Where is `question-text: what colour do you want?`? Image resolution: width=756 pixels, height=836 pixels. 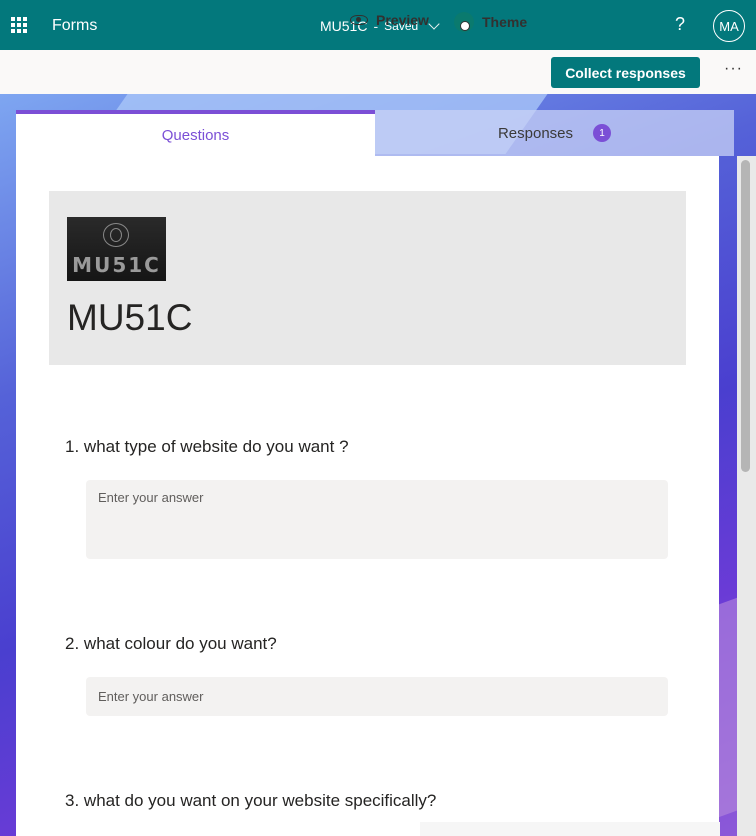 question-text: what colour do you want? is located at coordinates (180, 643).